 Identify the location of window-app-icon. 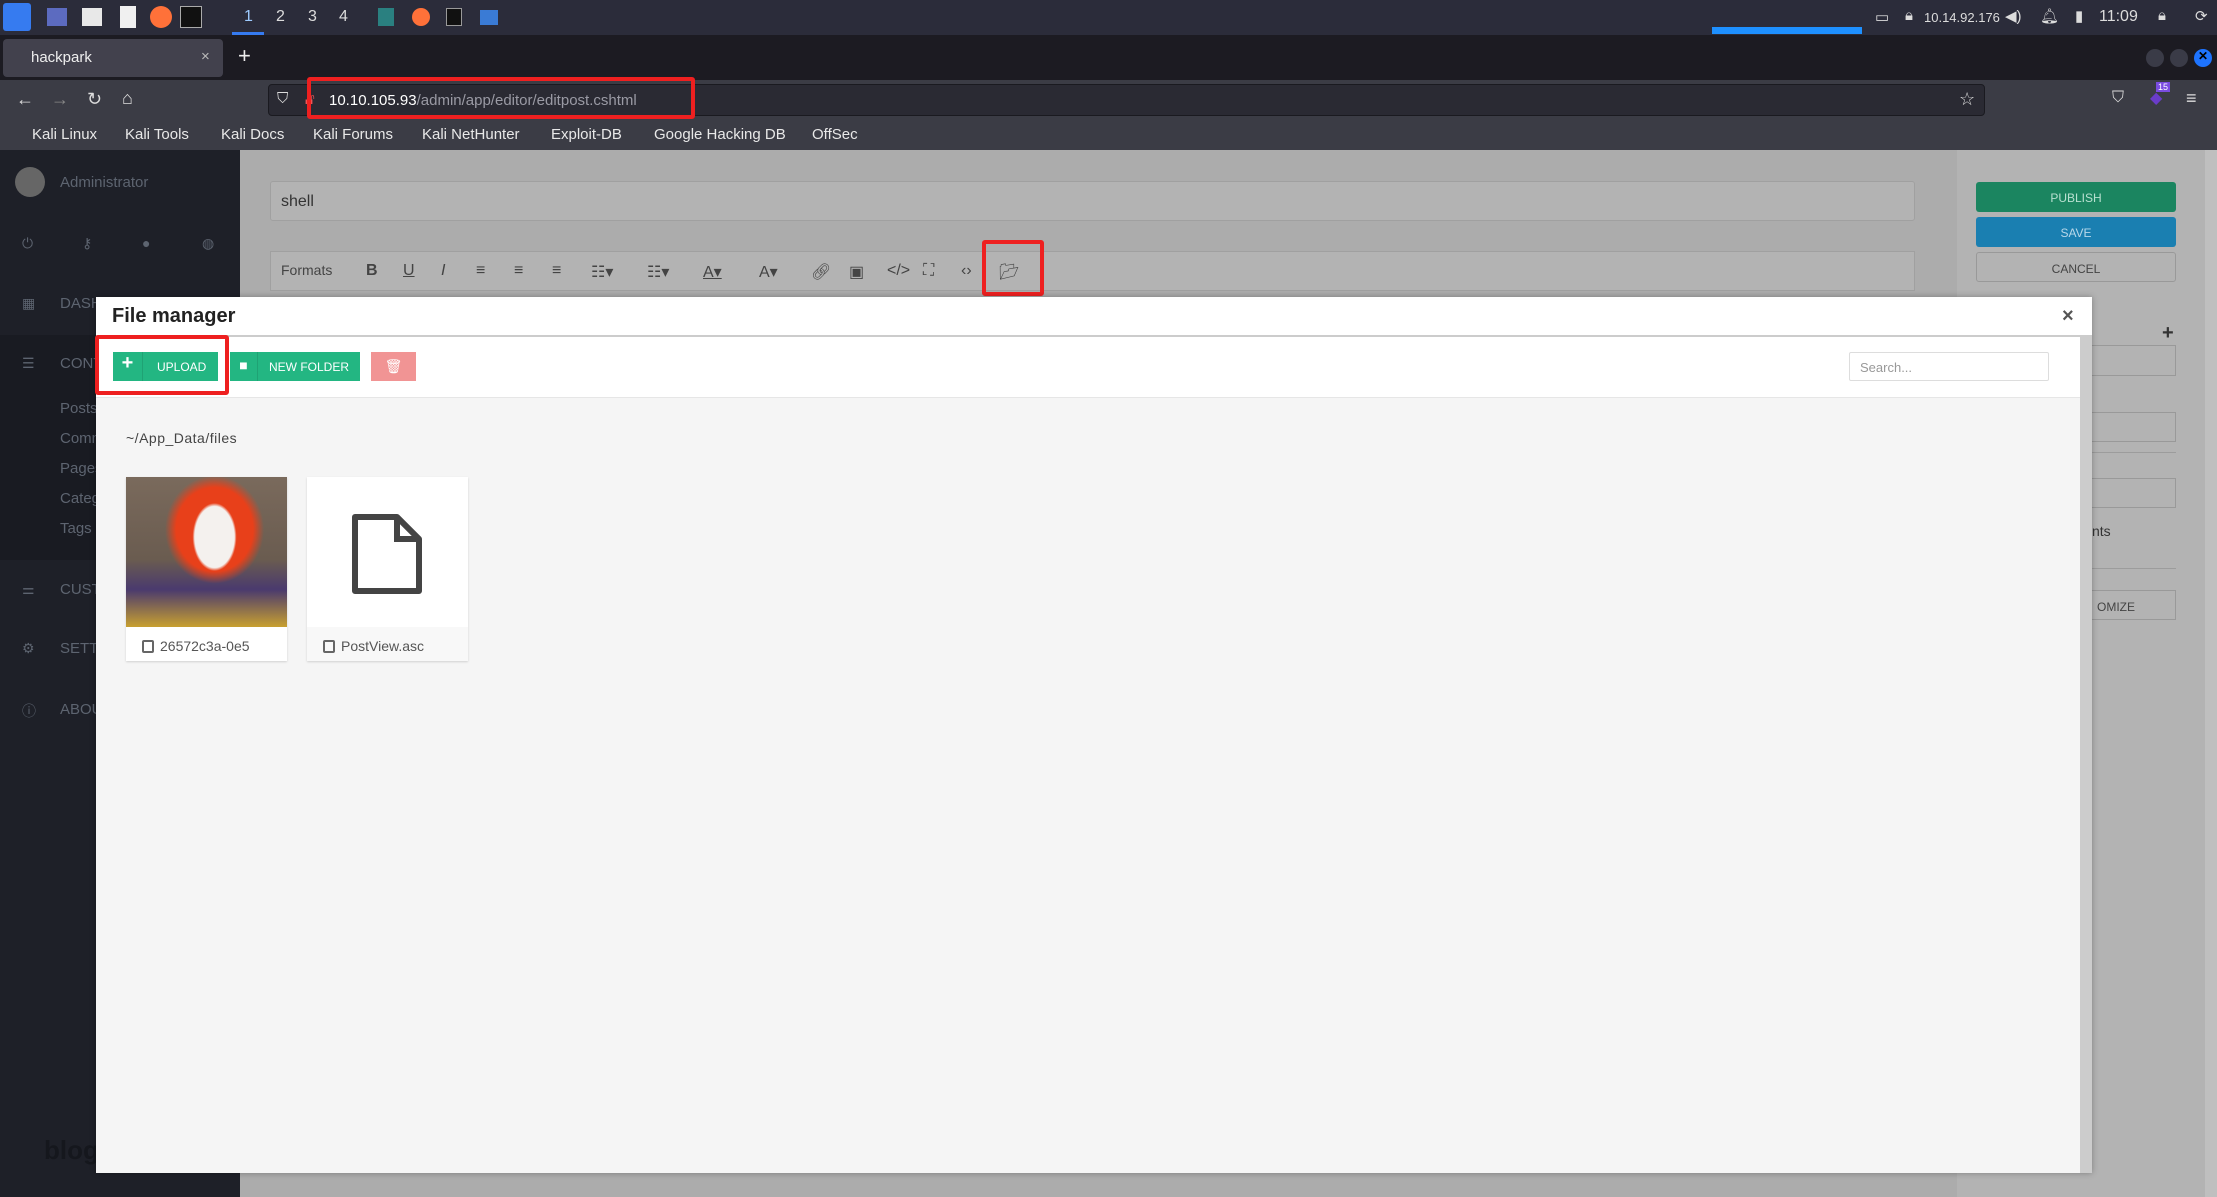
(386, 17).